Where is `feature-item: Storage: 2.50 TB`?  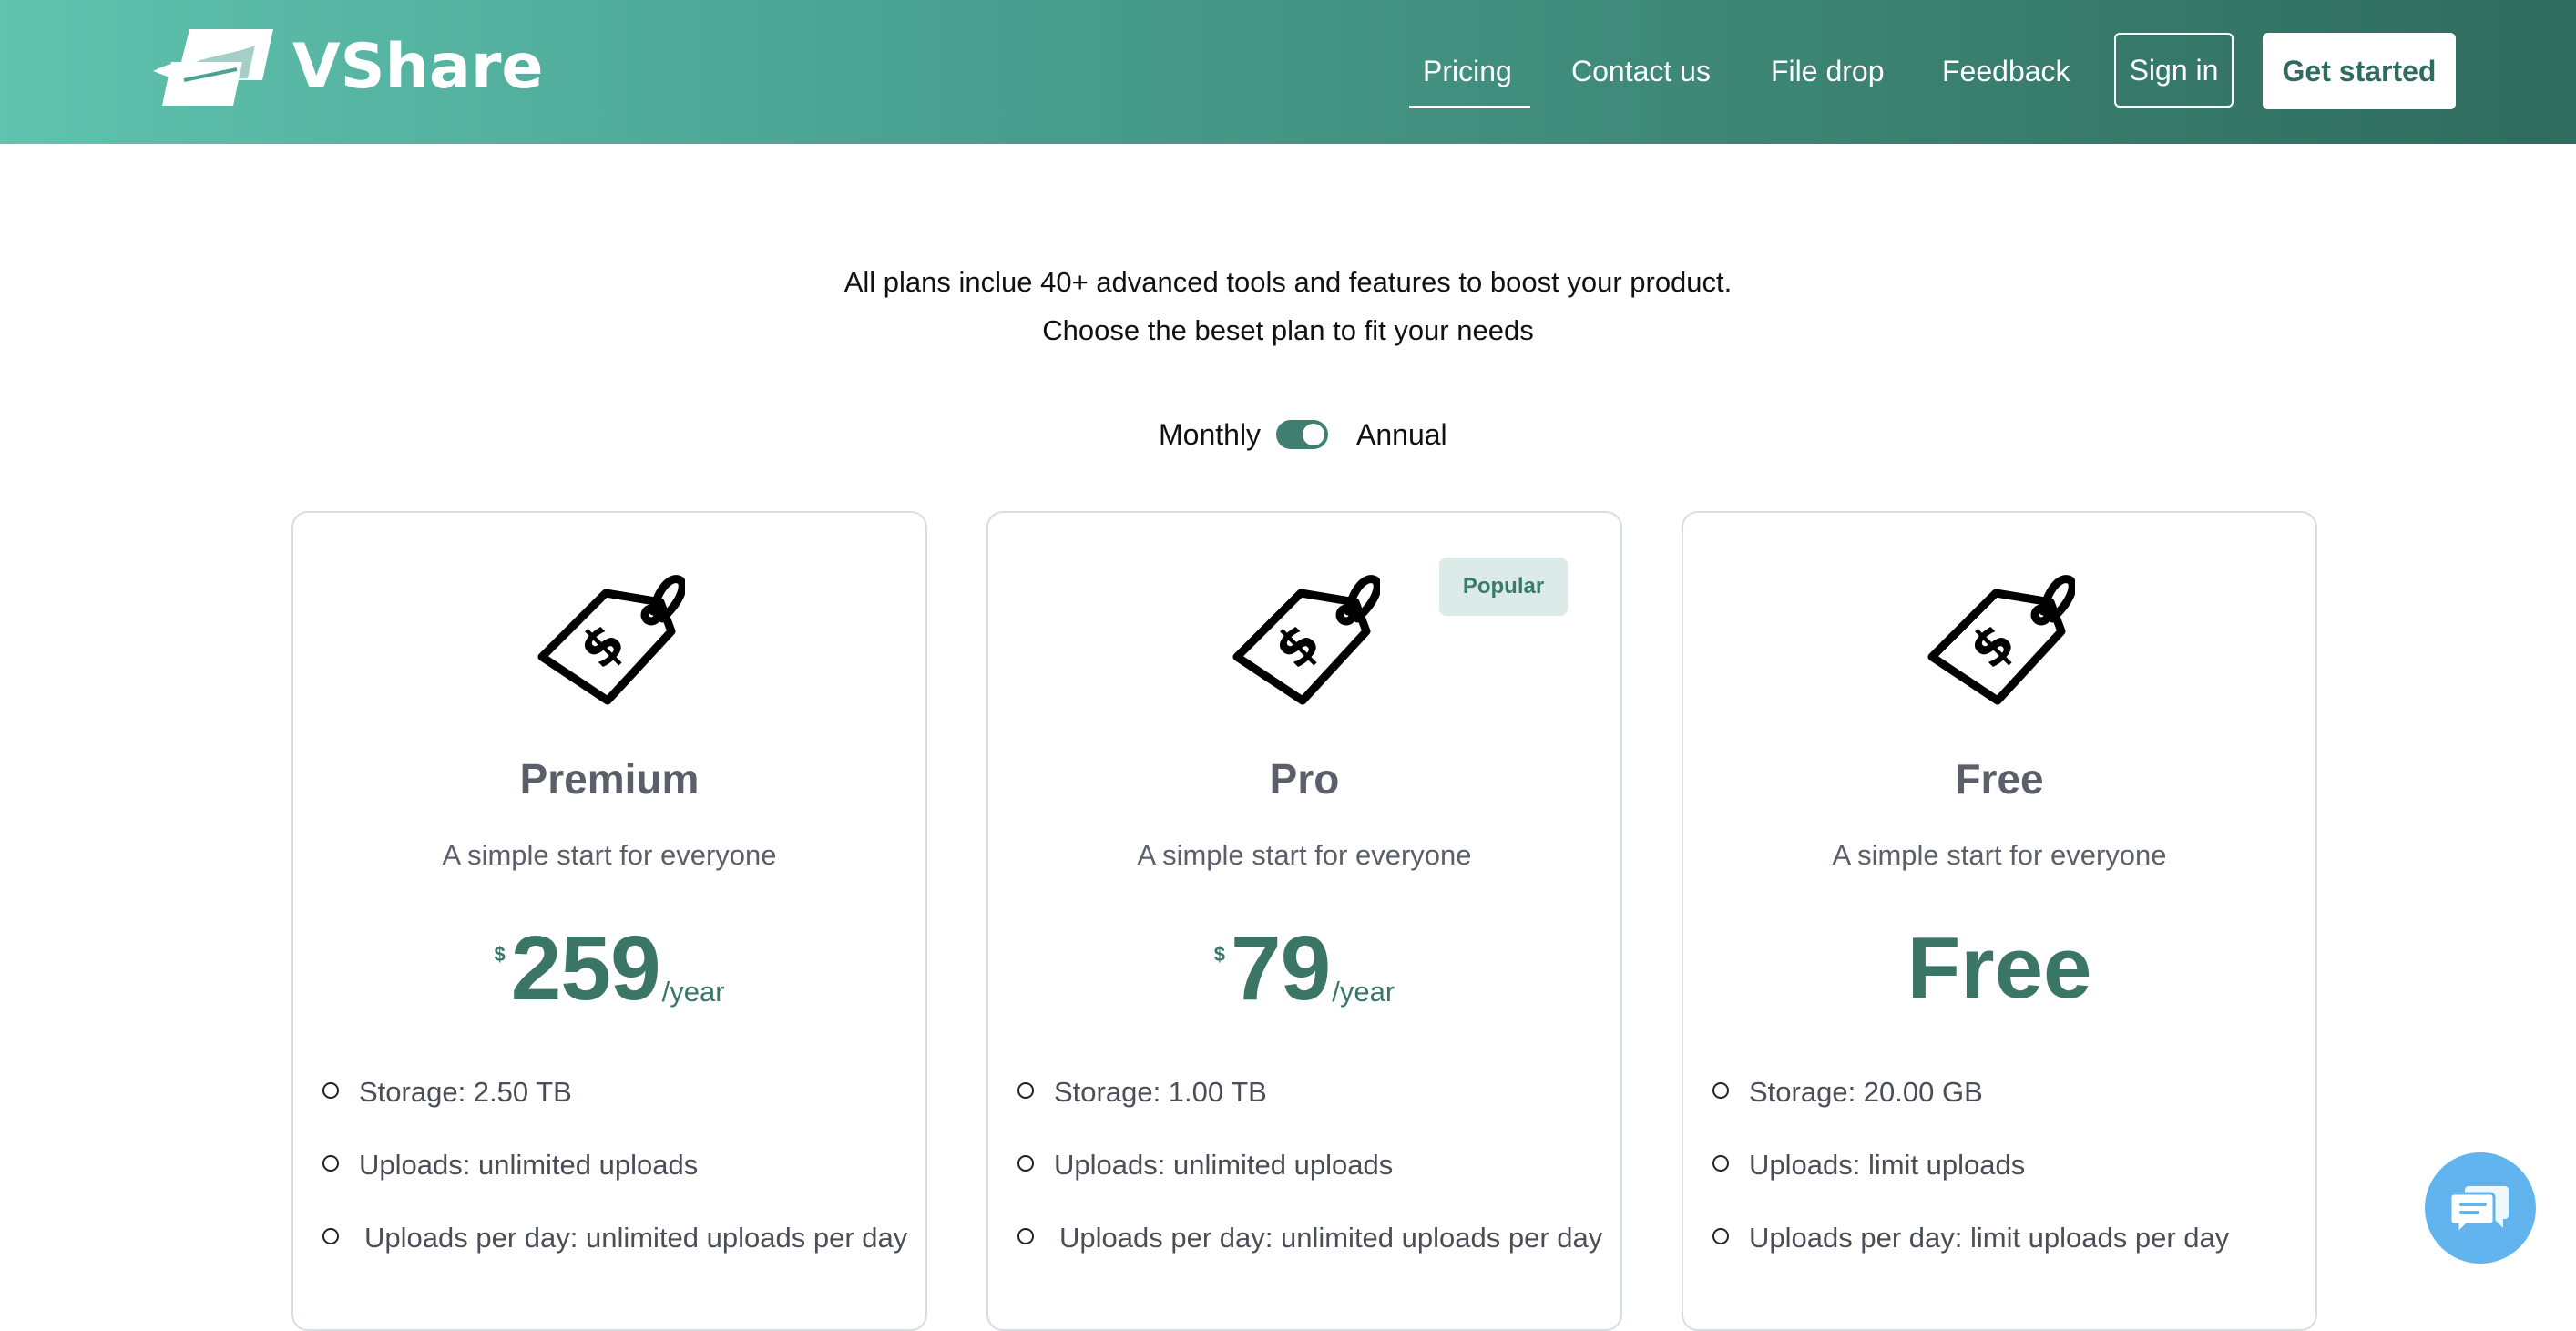 feature-item: Storage: 2.50 TB is located at coordinates (613, 1109).